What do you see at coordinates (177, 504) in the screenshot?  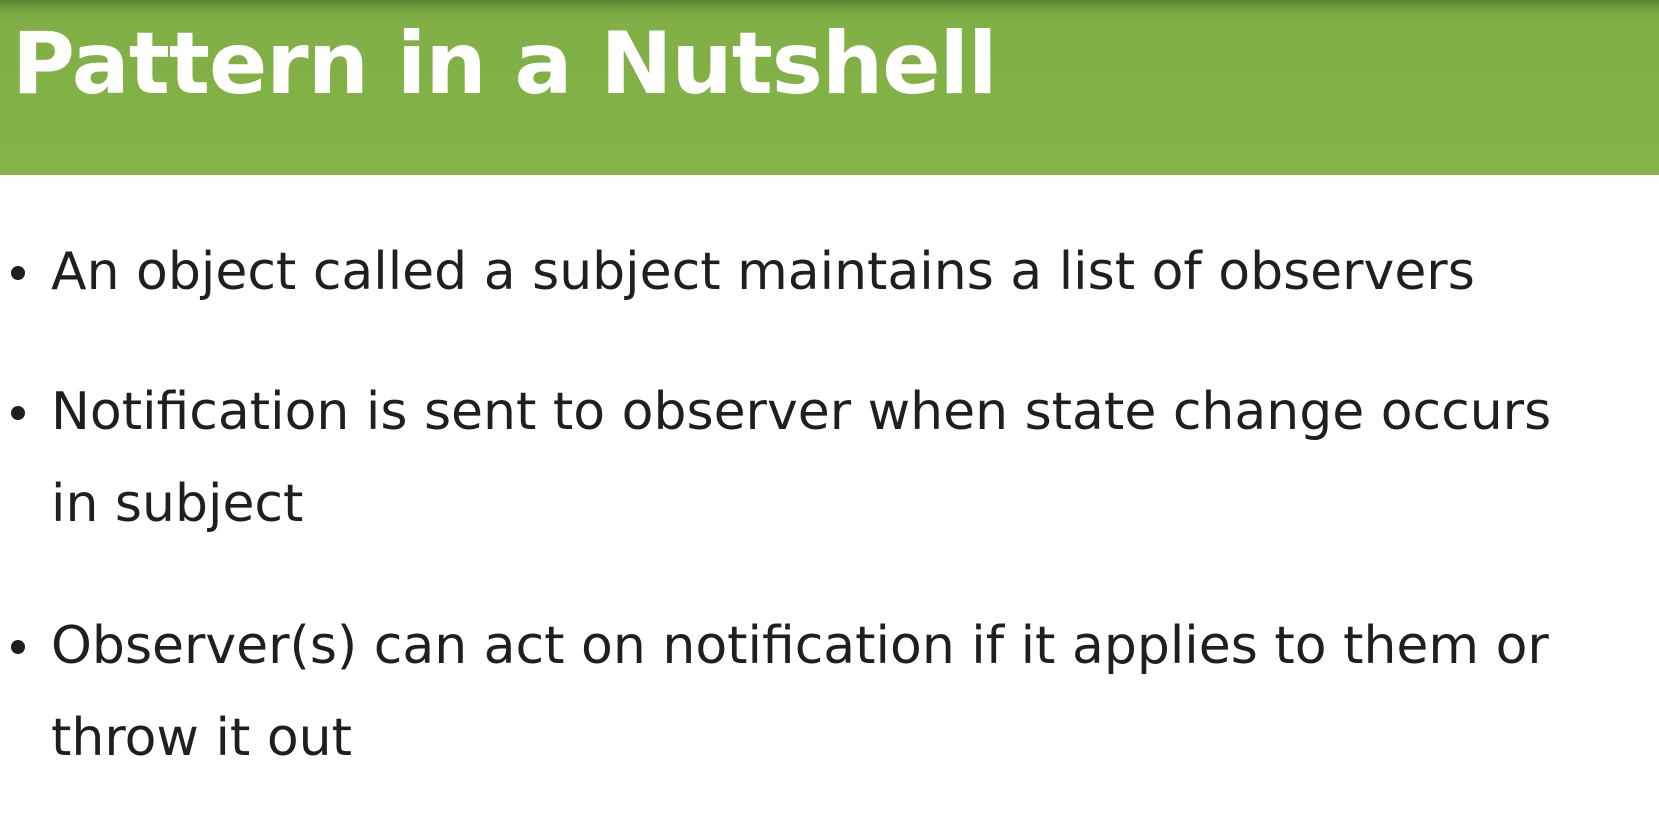 I see `bullet-text-line: in subject` at bounding box center [177, 504].